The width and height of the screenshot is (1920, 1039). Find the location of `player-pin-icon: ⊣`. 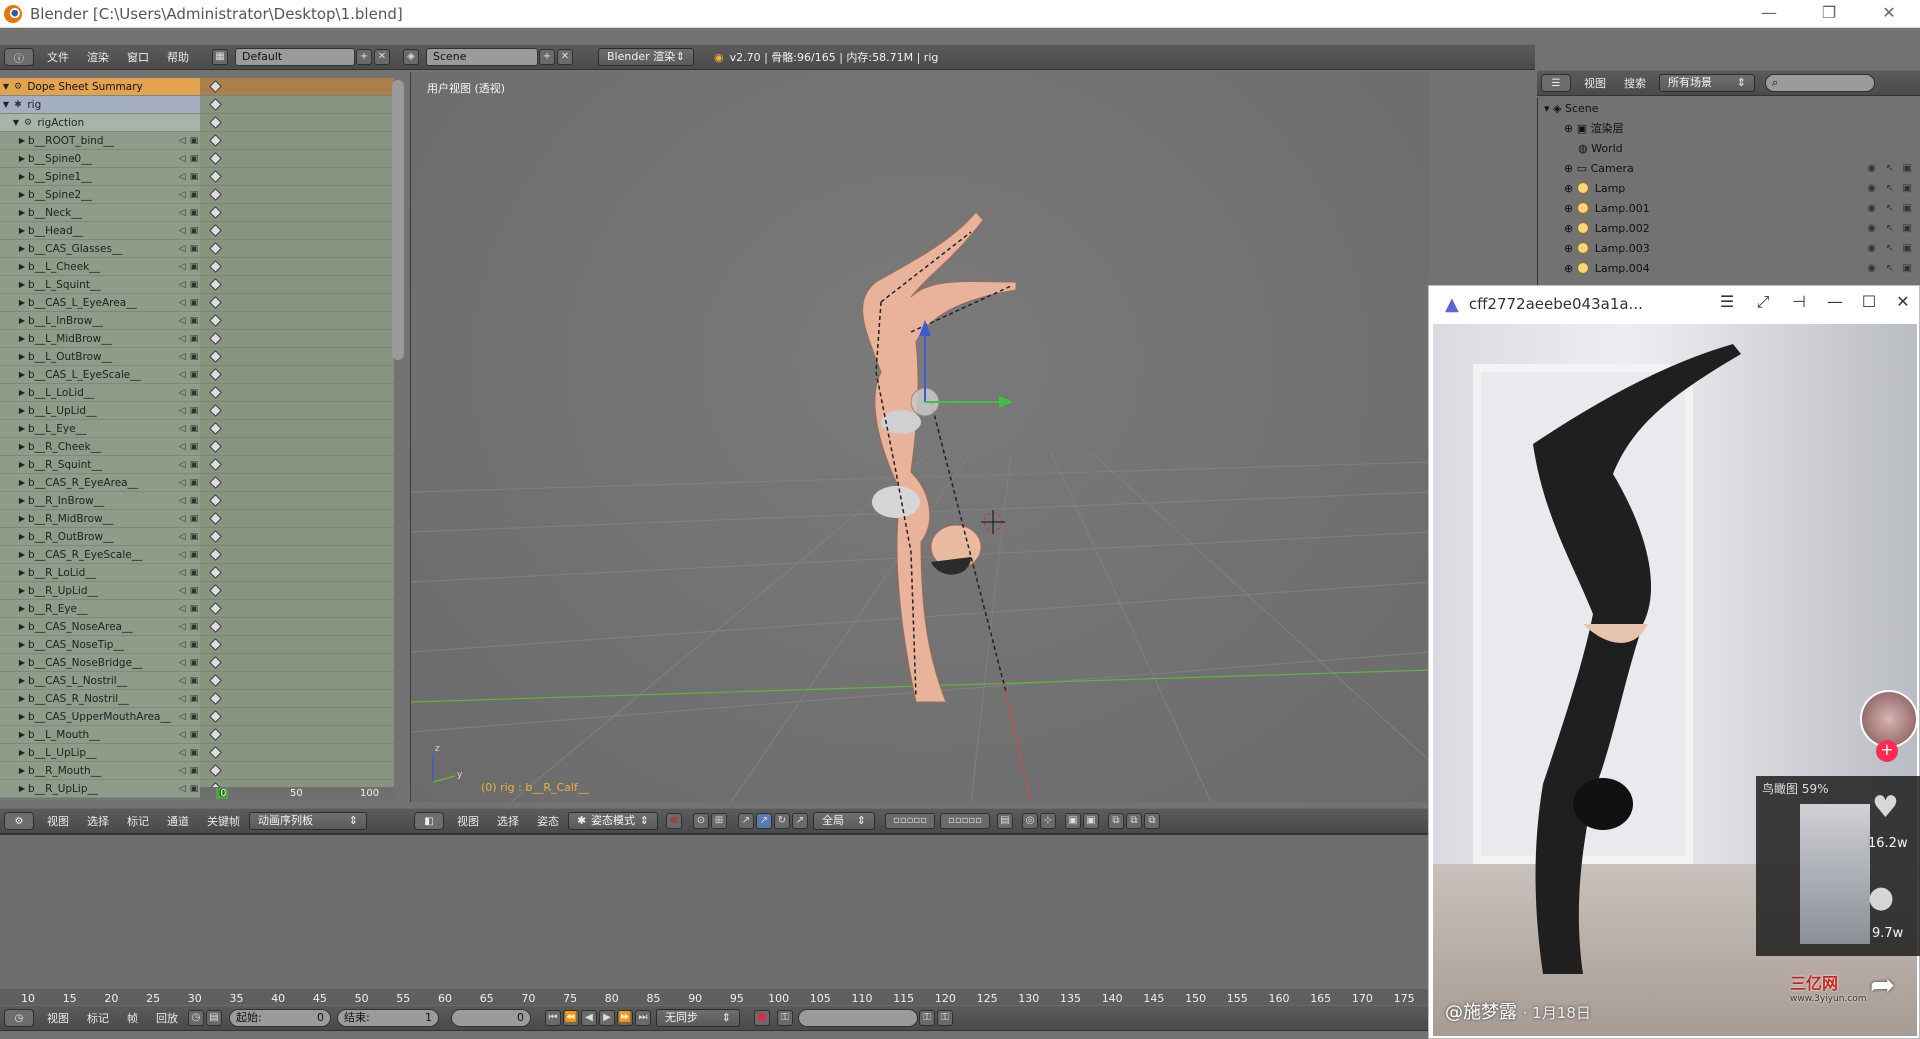

player-pin-icon: ⊣ is located at coordinates (1799, 301).